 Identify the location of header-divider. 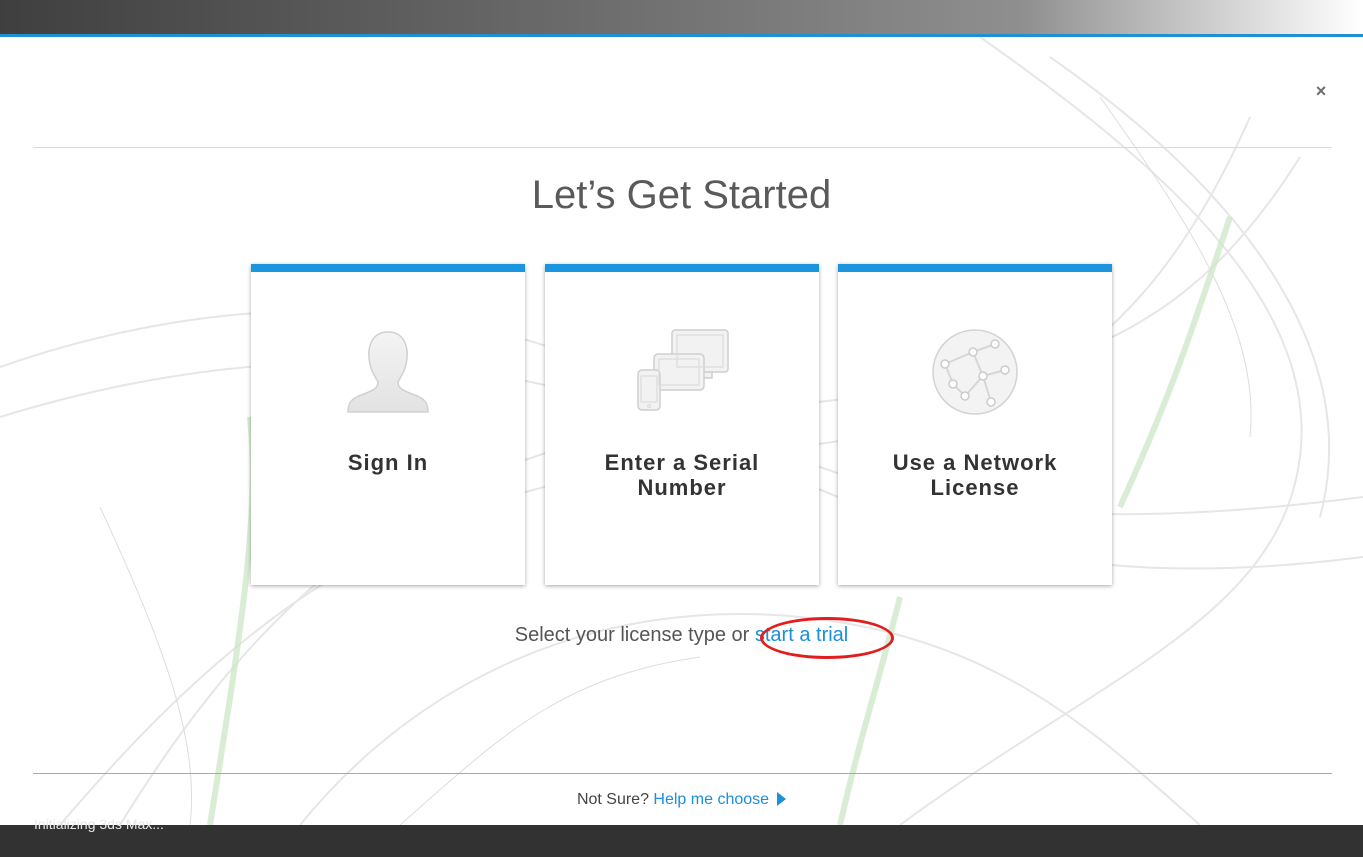
(682, 147).